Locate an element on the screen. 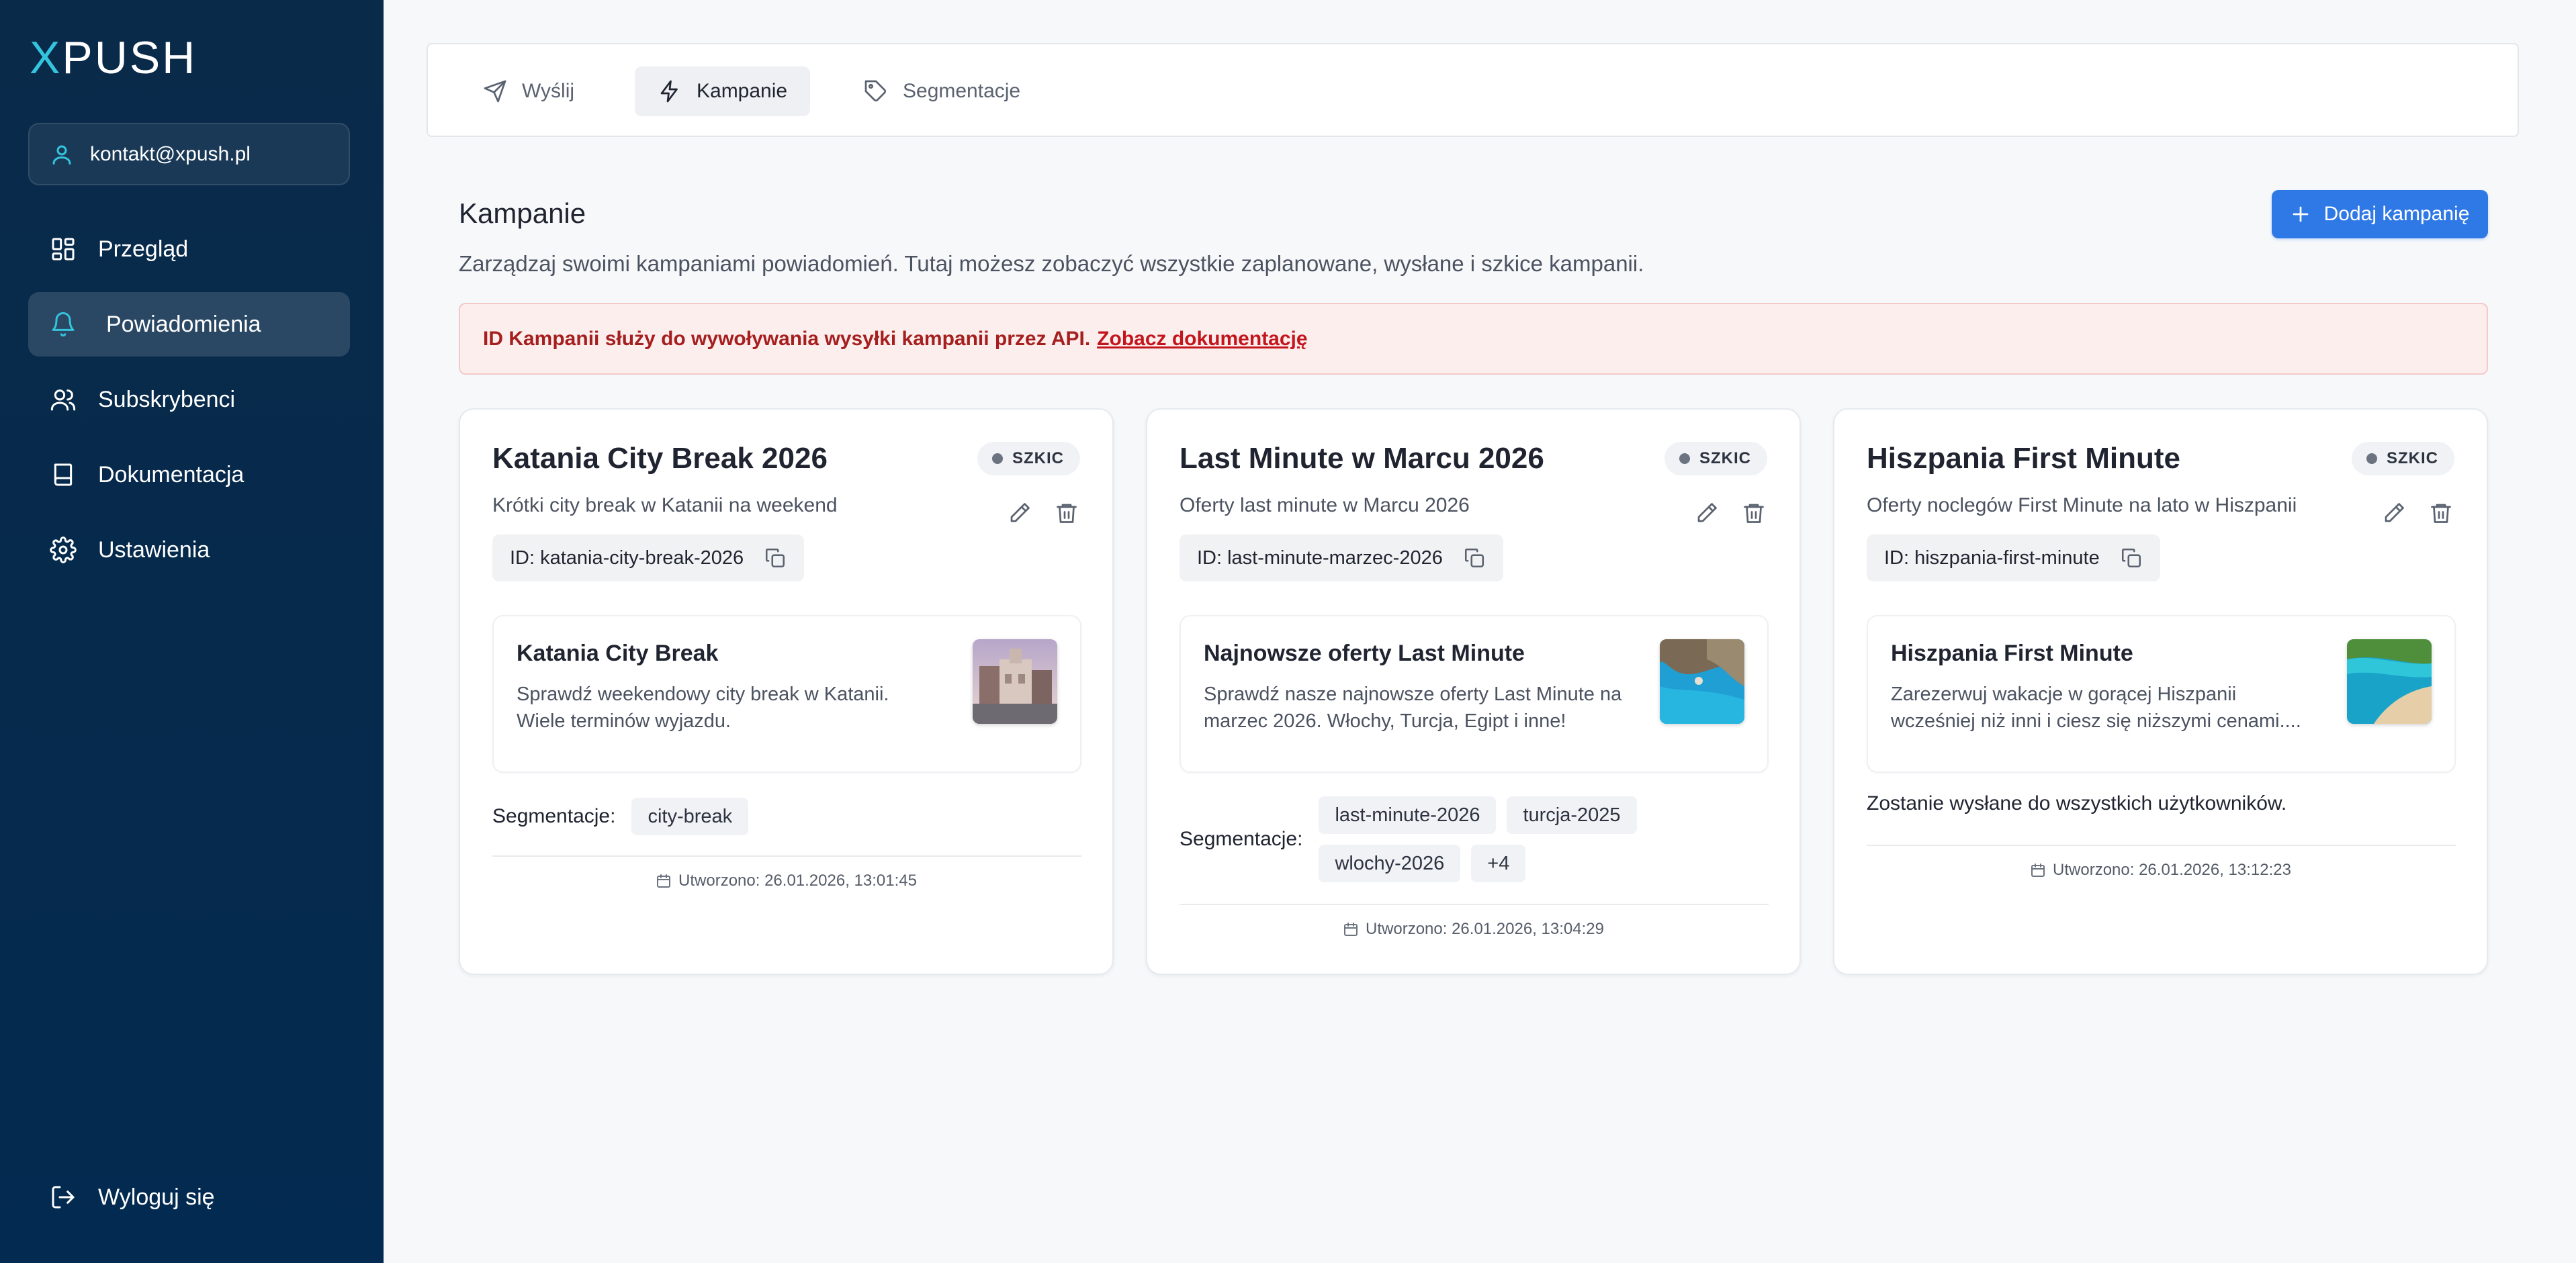 The width and height of the screenshot is (2576, 1263). beach-image is located at coordinates (2390, 681).